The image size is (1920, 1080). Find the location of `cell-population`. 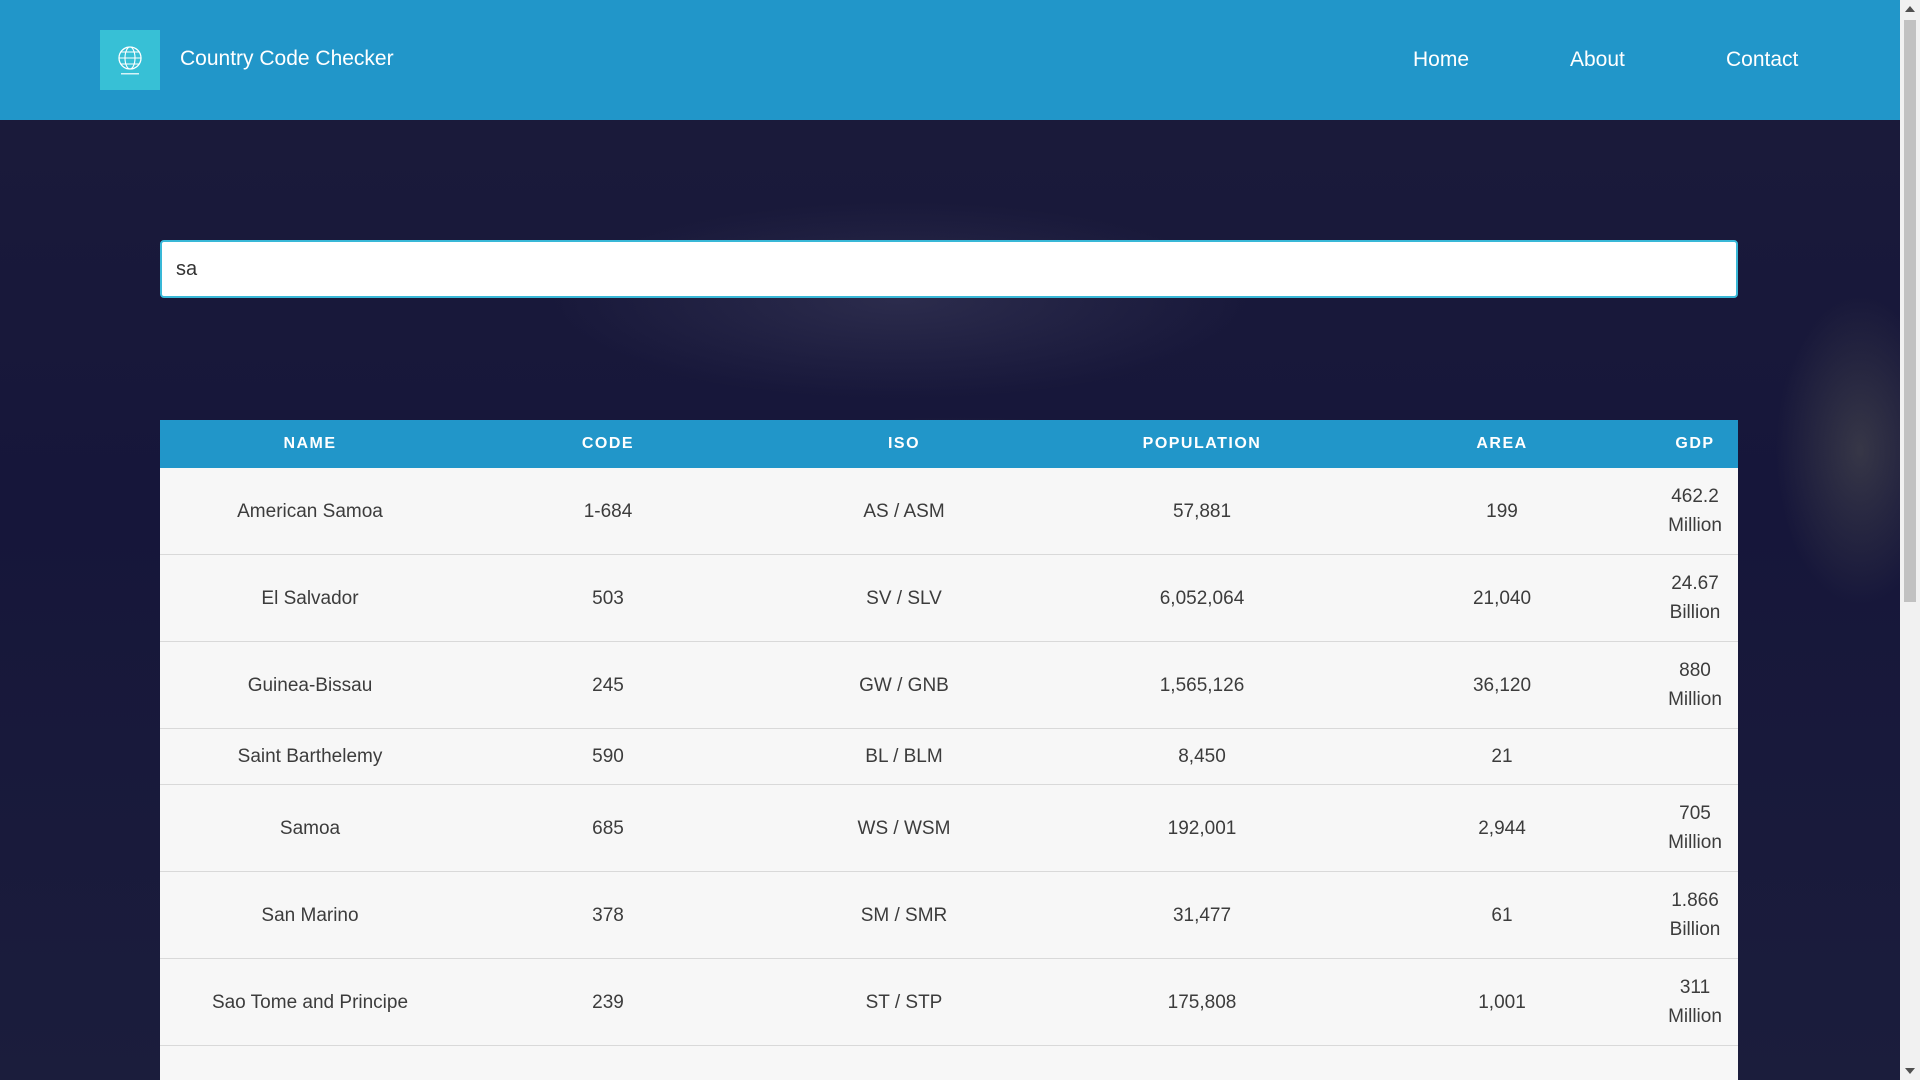

cell-population is located at coordinates (1202, 1062).